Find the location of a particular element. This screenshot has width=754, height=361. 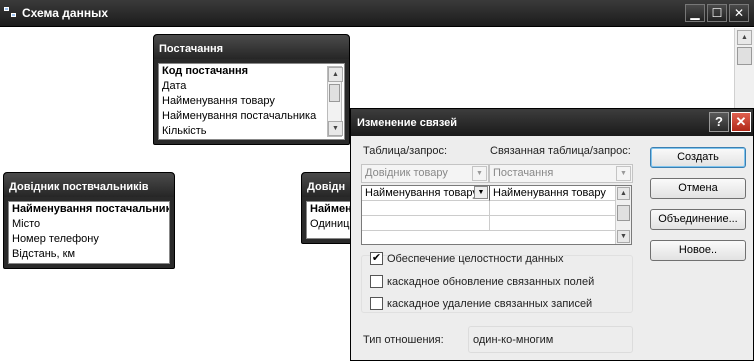

relationships-icon is located at coordinates (11, 13).